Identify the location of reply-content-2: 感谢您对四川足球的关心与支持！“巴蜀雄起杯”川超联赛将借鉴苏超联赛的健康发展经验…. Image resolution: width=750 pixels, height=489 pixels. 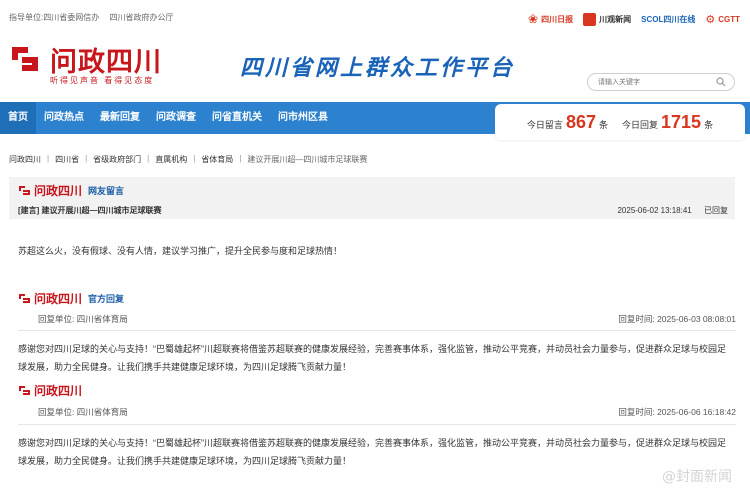
(372, 452).